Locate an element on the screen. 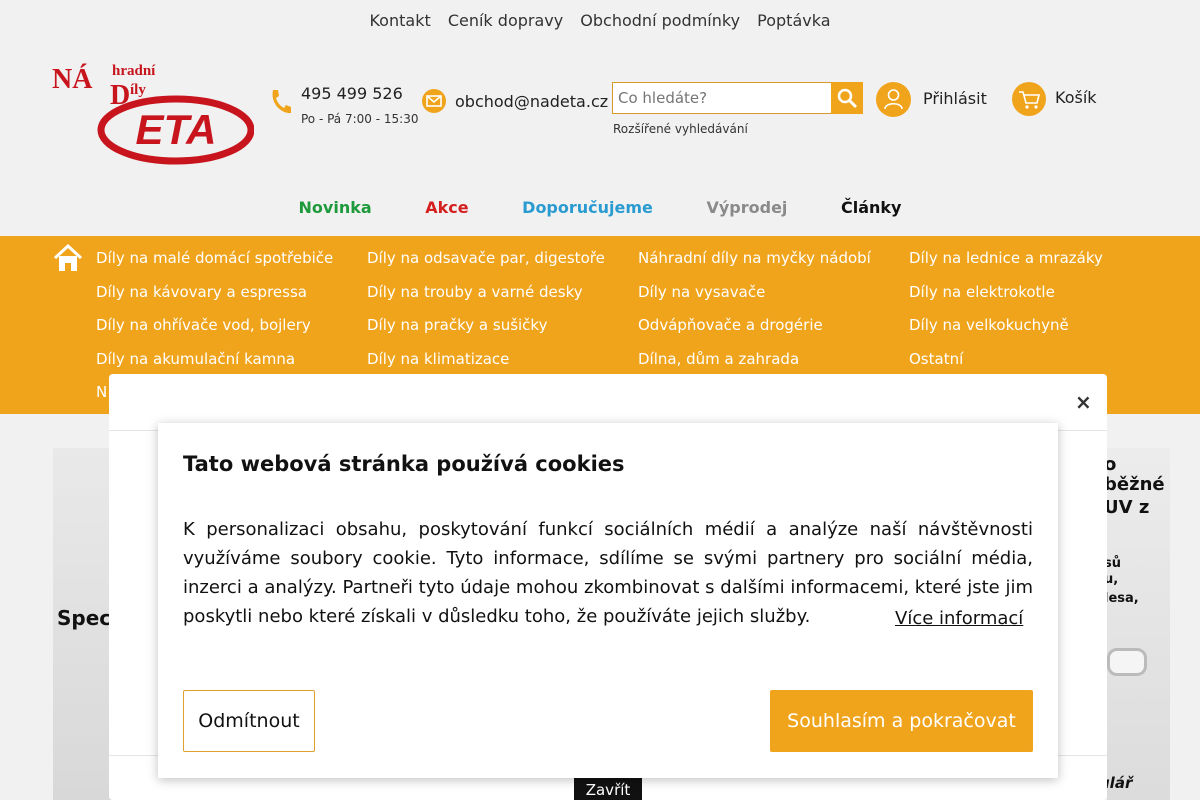 This screenshot has width=1200, height=800. nav-akce: Akce is located at coordinates (446, 207).